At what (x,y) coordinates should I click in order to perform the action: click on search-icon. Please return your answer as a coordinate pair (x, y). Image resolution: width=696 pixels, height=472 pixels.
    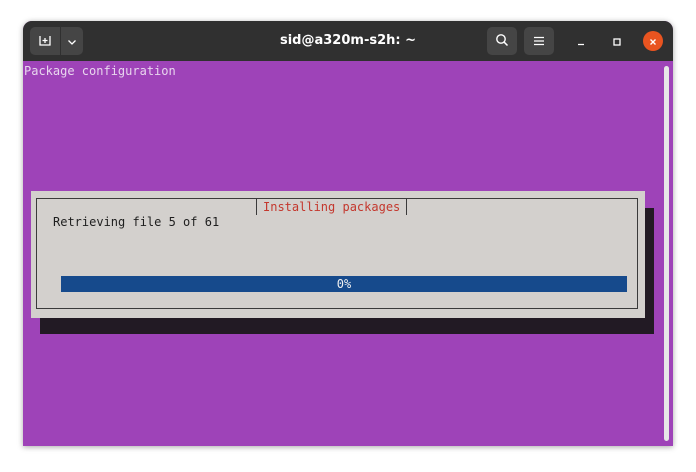
    Looking at the image, I should click on (502, 41).